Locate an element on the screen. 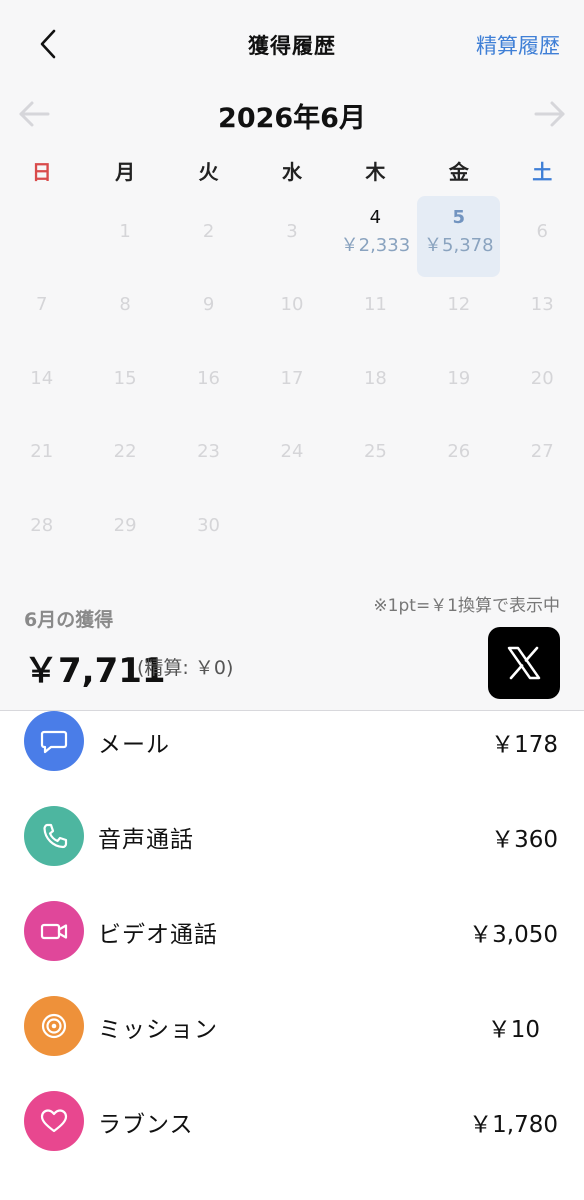 This screenshot has height=1200, width=584. calendar-day-23: 23 is located at coordinates (208, 453).